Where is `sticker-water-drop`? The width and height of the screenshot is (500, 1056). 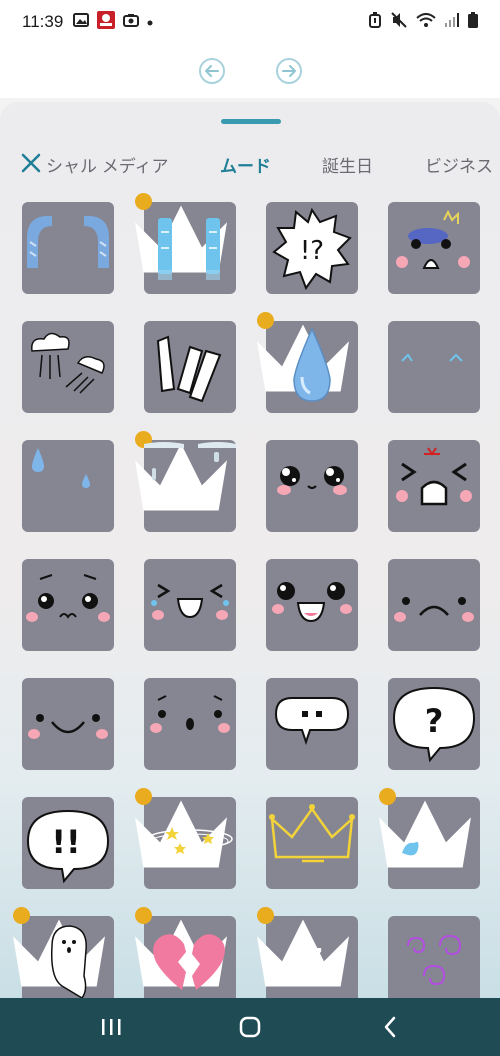 sticker-water-drop is located at coordinates (307, 362).